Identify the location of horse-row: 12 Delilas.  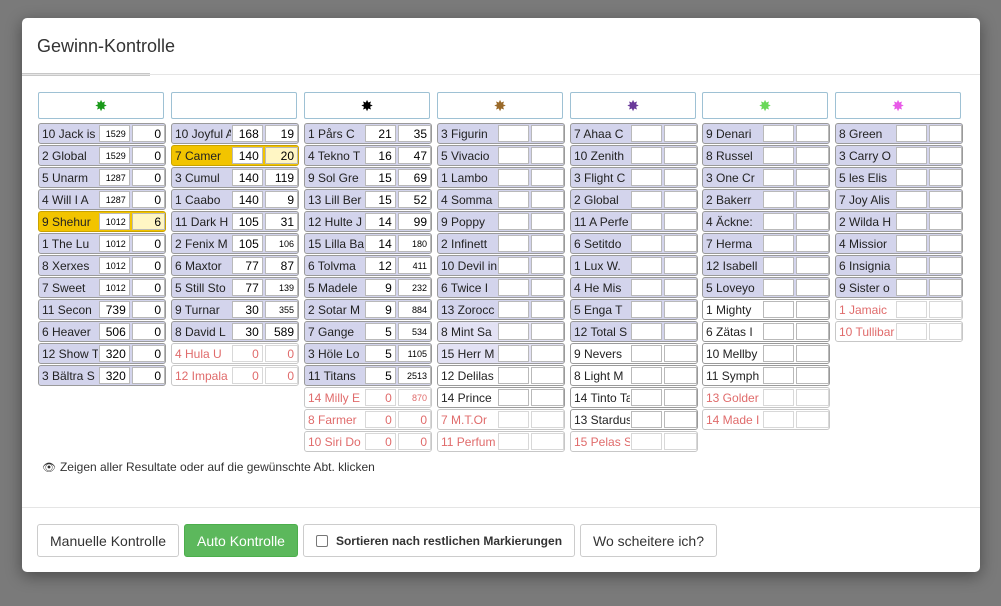
(501, 375).